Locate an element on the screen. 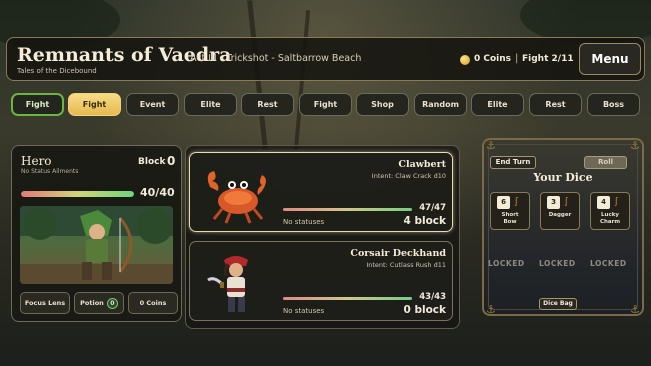 The width and height of the screenshot is (651, 366). enemy-block: 4 block is located at coordinates (425, 221).